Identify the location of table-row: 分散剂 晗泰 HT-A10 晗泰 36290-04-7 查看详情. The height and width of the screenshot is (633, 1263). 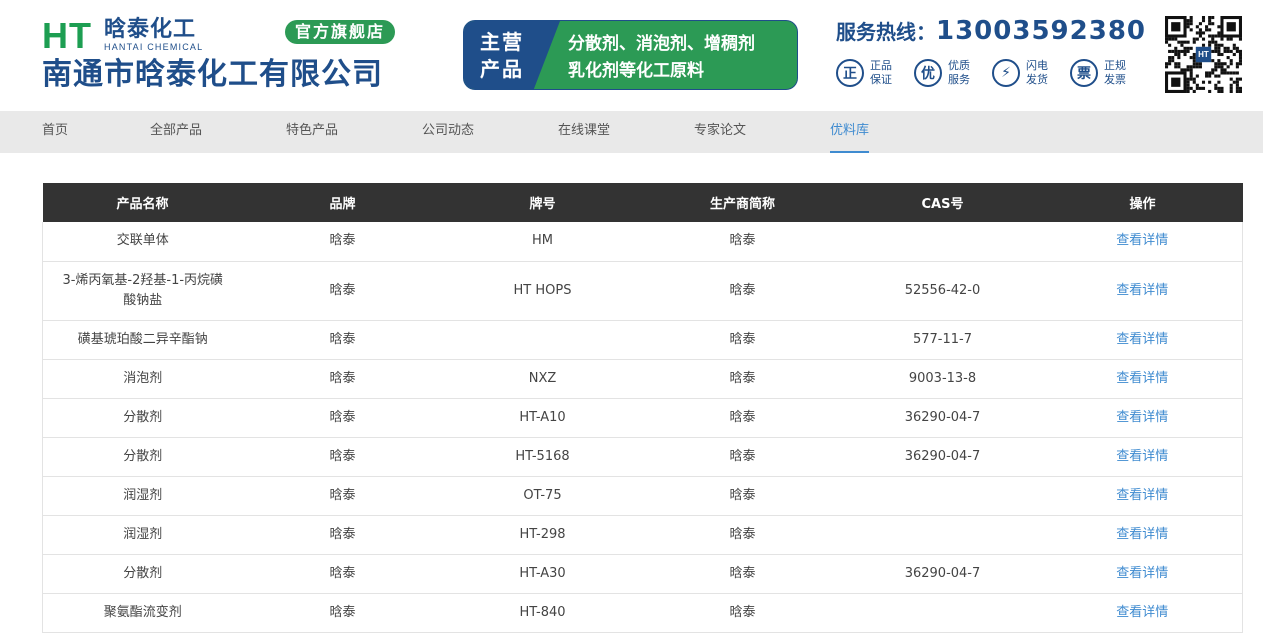
(642, 418).